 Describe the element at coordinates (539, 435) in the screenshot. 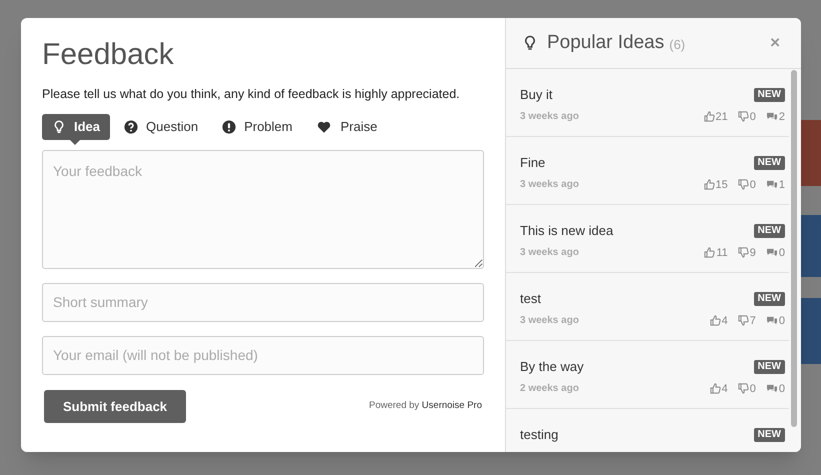

I see `idea-title: testing` at that location.